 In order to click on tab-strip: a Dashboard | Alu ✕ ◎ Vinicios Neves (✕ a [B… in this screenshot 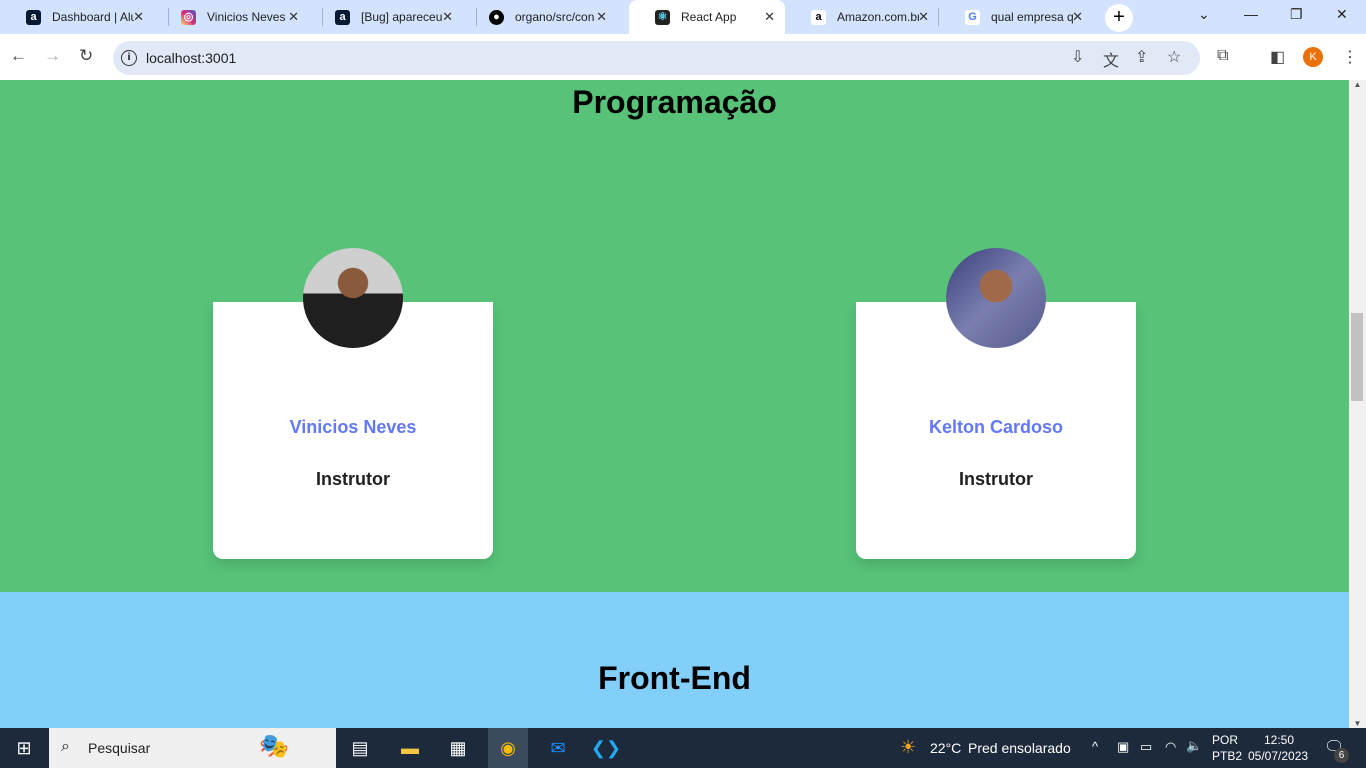, I will do `click(683, 17)`.